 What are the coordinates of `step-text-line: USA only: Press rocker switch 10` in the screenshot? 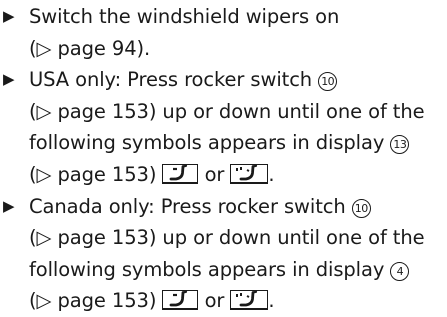 It's located at (238, 80).